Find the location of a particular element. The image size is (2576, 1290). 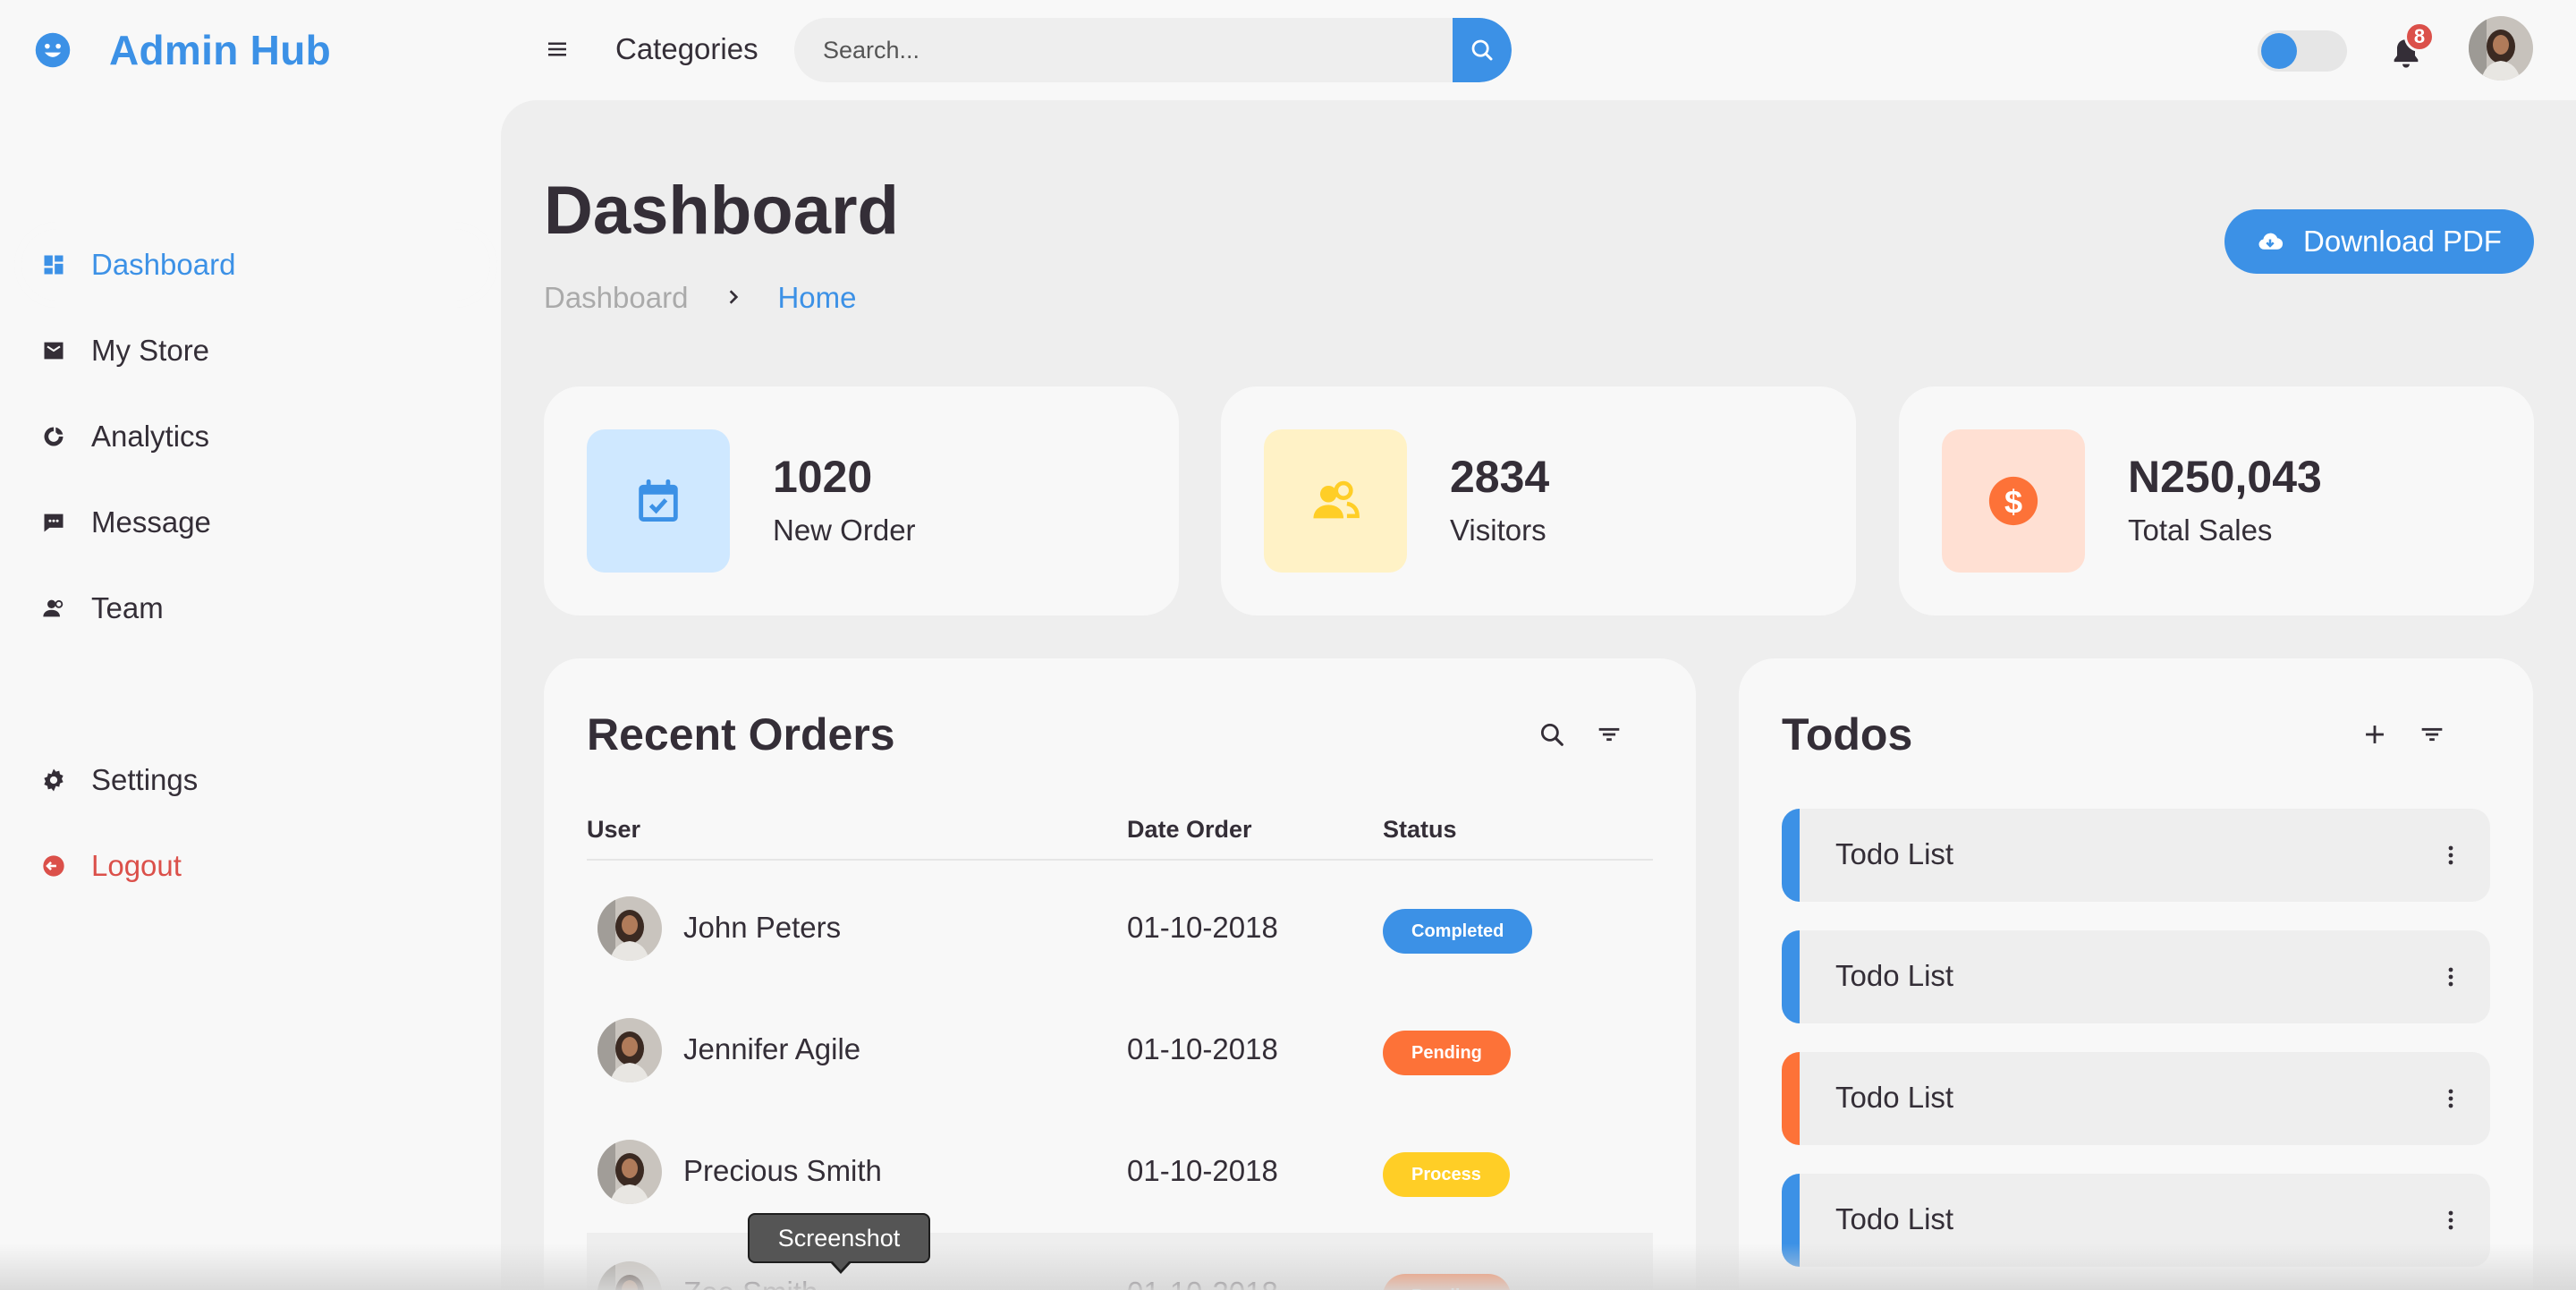

table-row: Zoe Smith 01-10-2018 Pending is located at coordinates (1120, 1261).